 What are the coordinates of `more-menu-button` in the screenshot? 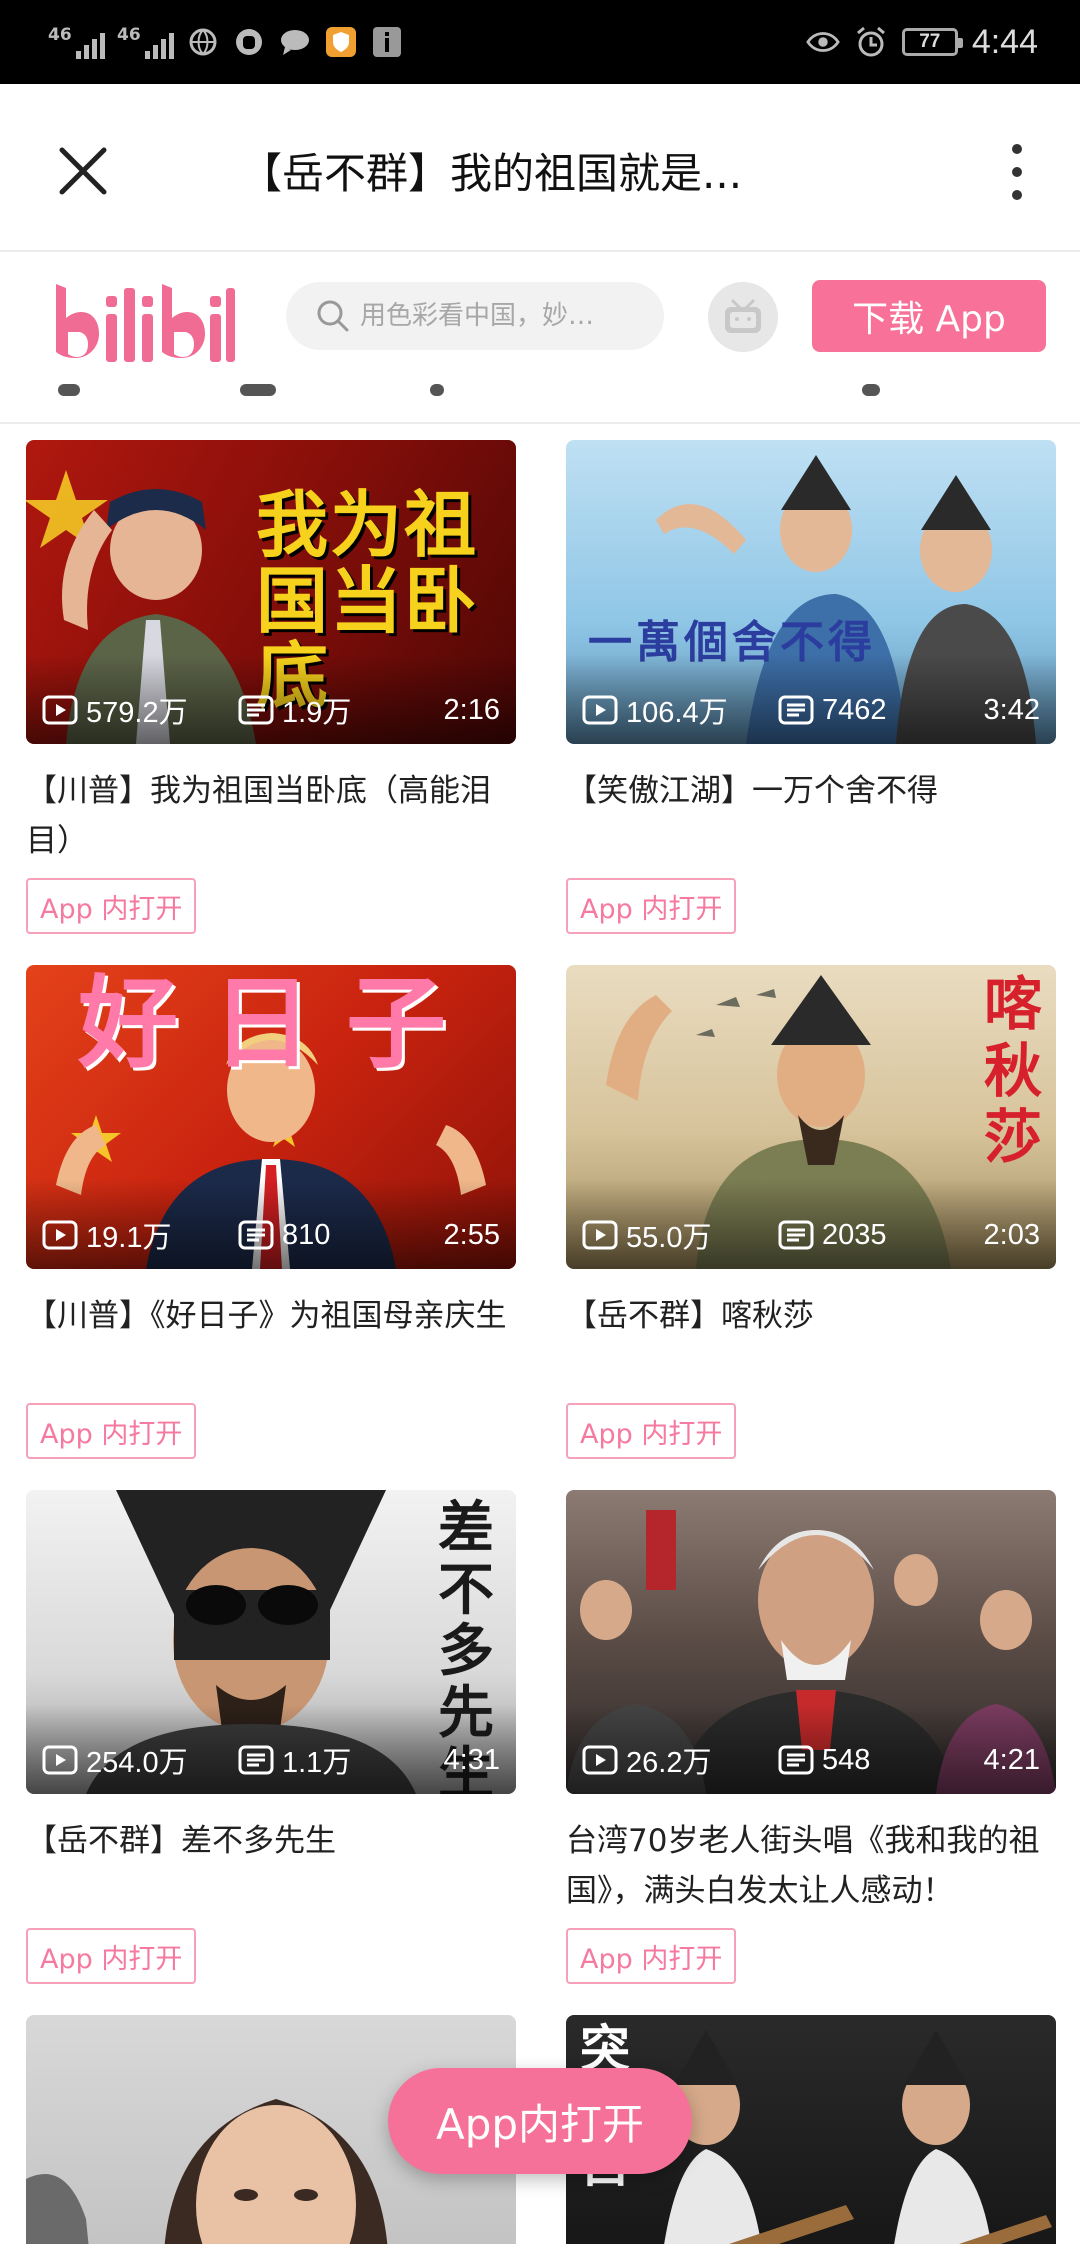 It's located at (1017, 172).